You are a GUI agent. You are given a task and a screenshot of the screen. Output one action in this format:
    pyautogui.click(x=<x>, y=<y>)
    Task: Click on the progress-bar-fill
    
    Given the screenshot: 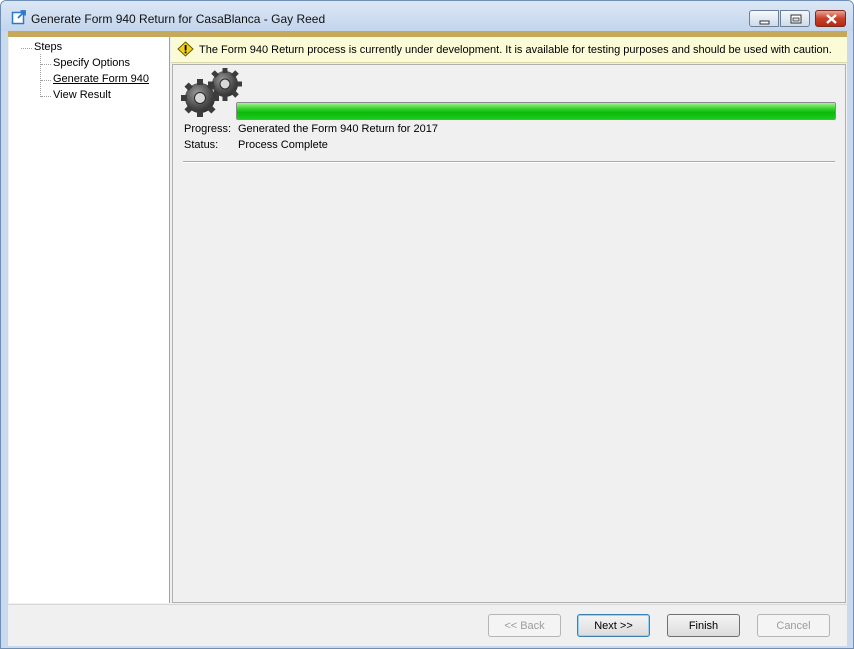 What is the action you would take?
    pyautogui.click(x=536, y=111)
    